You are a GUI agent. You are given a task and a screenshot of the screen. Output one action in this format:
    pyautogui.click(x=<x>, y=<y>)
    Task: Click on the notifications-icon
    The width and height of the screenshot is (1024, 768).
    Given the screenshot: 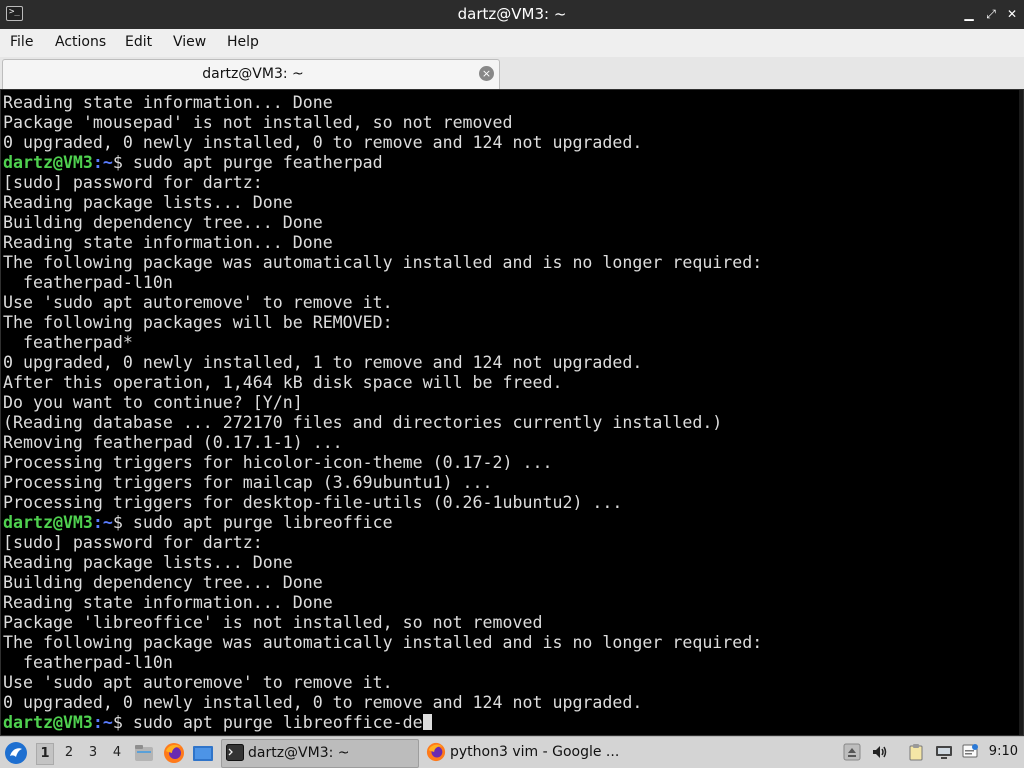 What is the action you would take?
    pyautogui.click(x=971, y=752)
    